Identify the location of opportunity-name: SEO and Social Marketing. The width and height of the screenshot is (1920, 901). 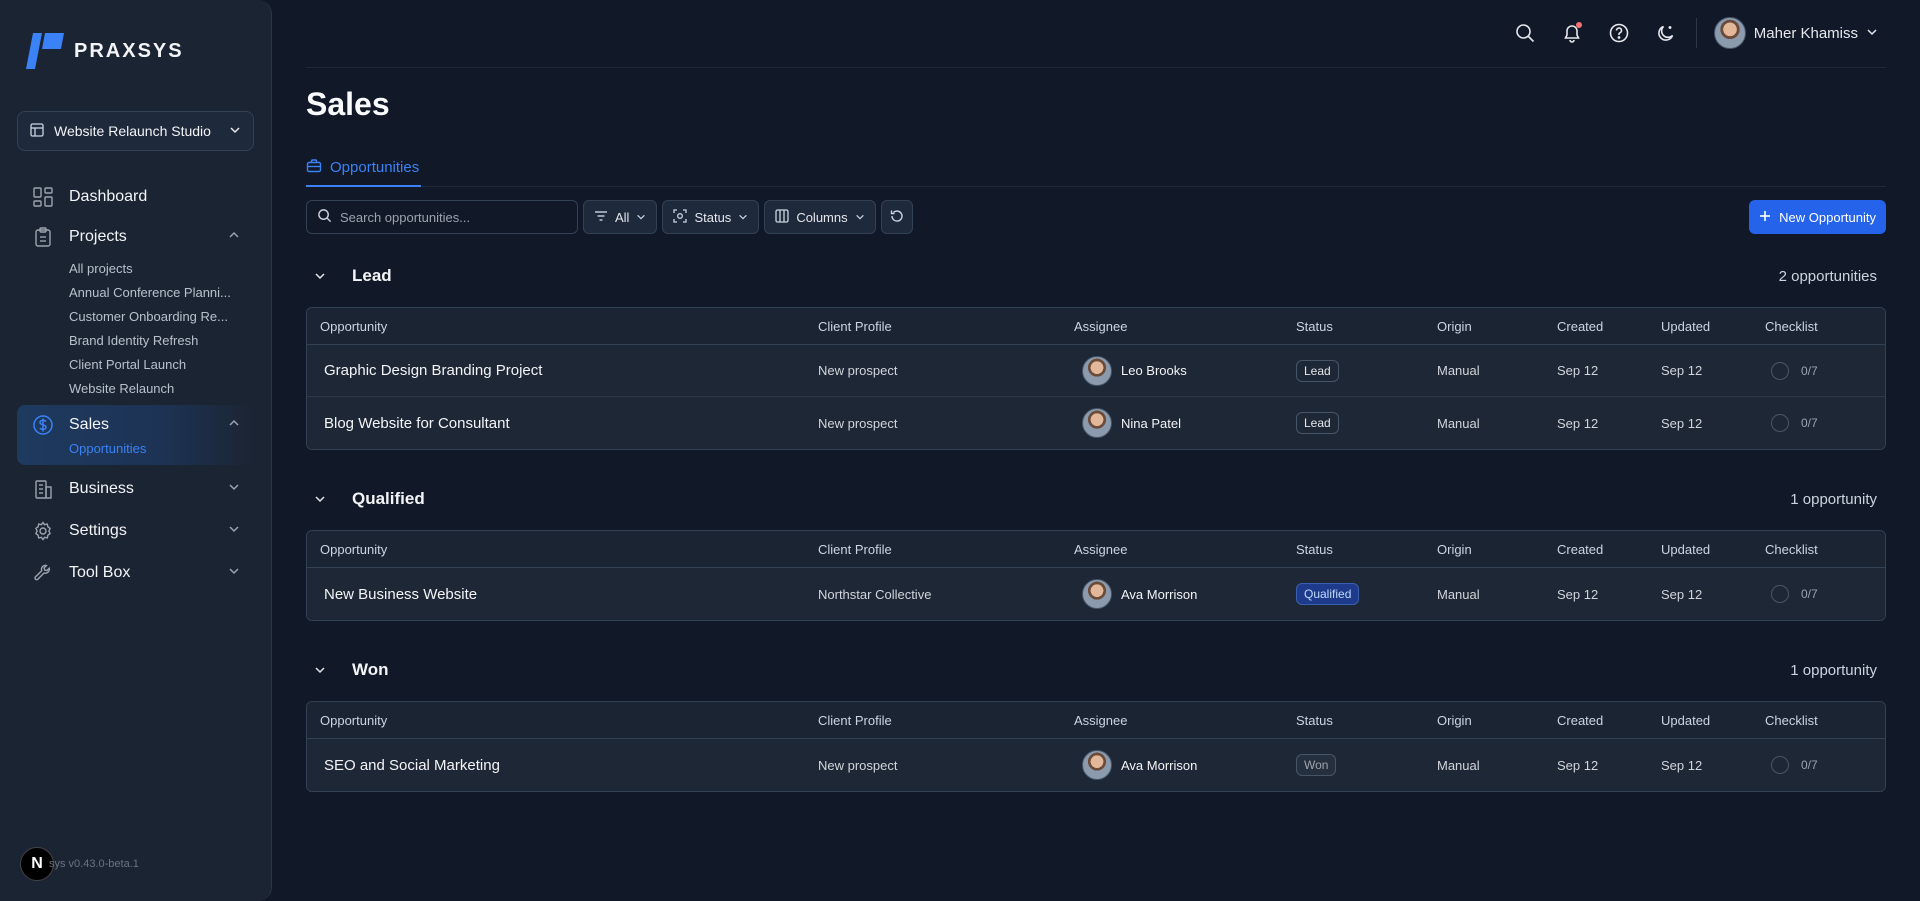
(562, 765).